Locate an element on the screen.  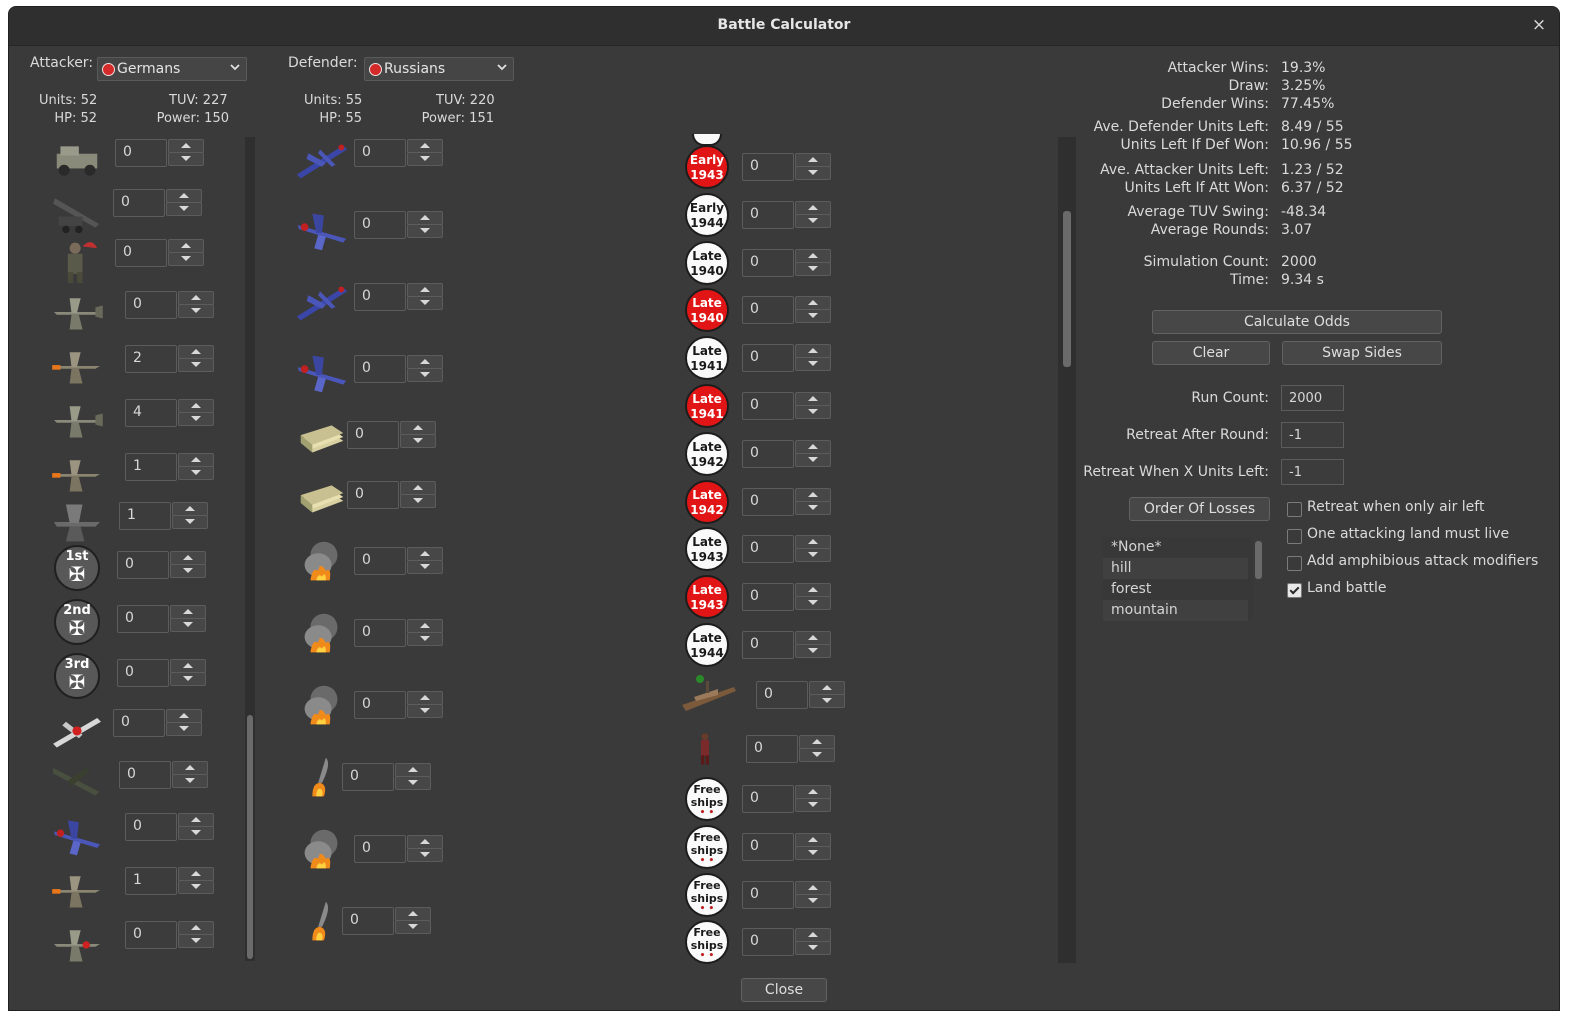
retreat-air-checkbox is located at coordinates (1294, 509).